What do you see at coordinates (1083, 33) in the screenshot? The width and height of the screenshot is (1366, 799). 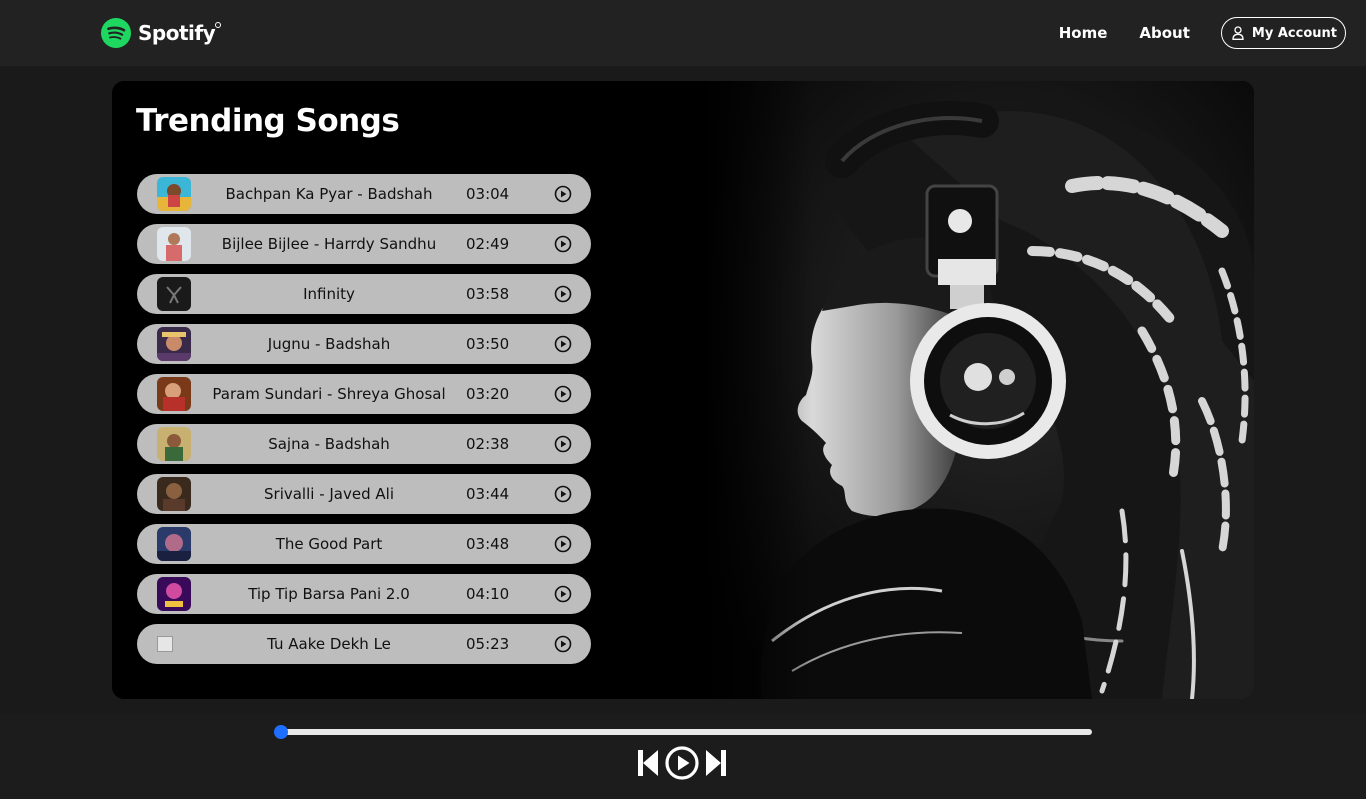 I see `nav-home-link: Home` at bounding box center [1083, 33].